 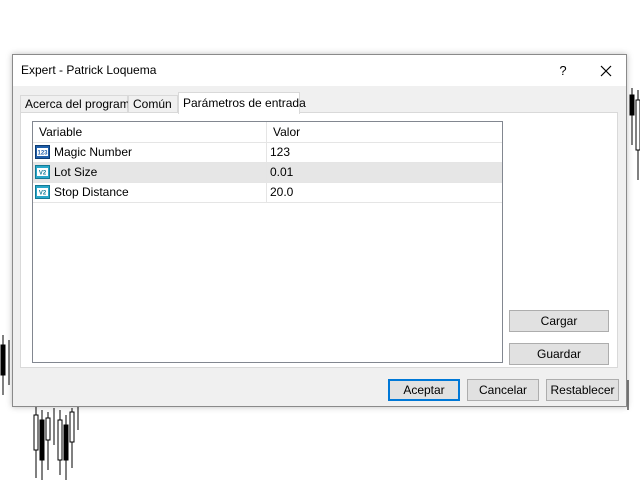 I want to click on title-bar: Expert - Patrick Loquema ?, so click(x=319, y=70).